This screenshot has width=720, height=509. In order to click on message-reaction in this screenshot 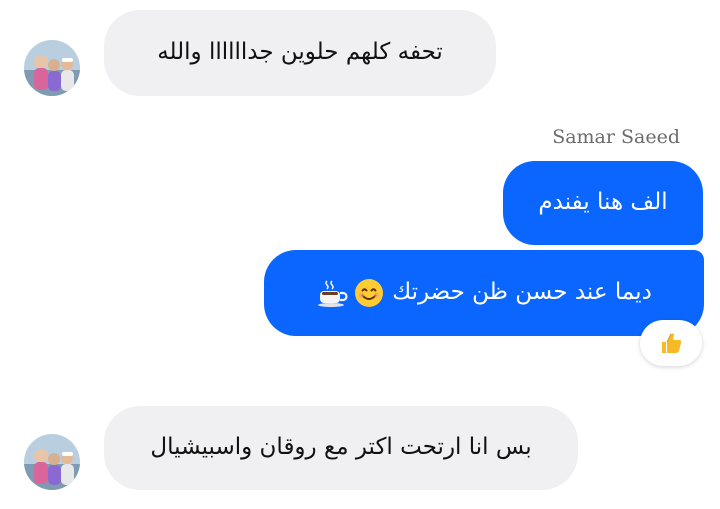, I will do `click(671, 343)`.